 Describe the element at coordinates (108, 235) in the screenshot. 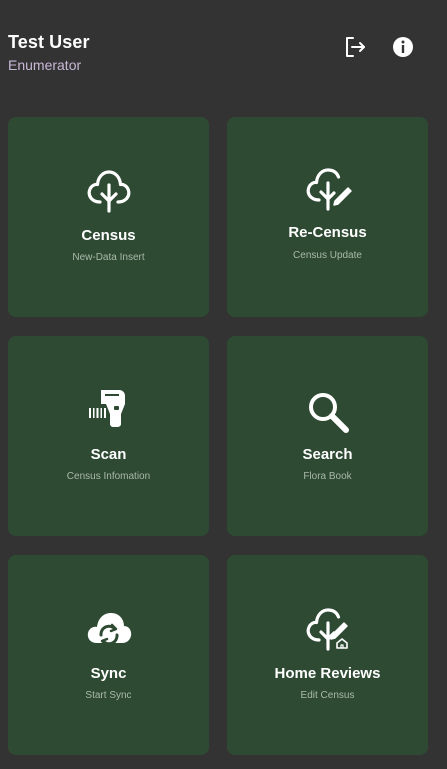

I see `card-title: Census` at that location.